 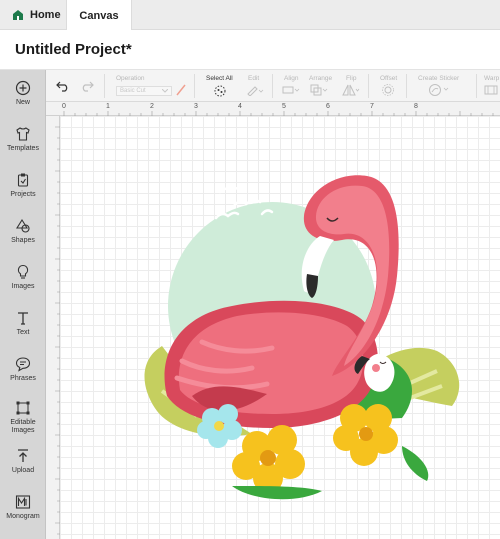 What do you see at coordinates (23, 180) in the screenshot?
I see `clipboard-icon` at bounding box center [23, 180].